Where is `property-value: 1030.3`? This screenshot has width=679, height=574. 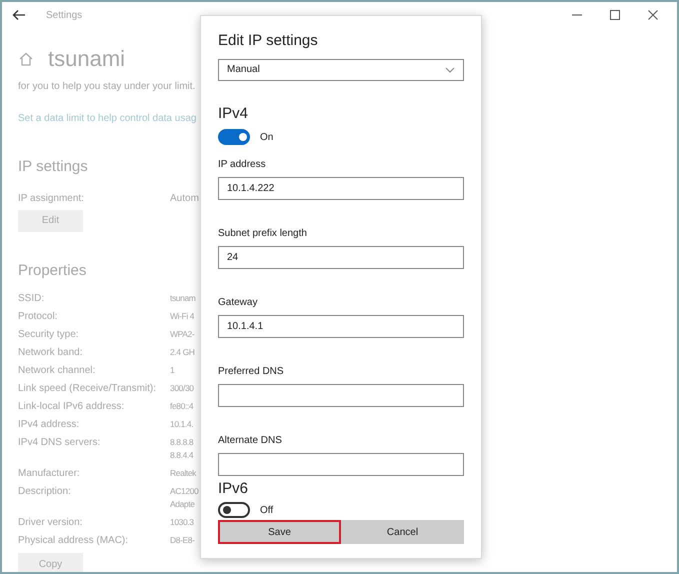 property-value: 1030.3 is located at coordinates (182, 522).